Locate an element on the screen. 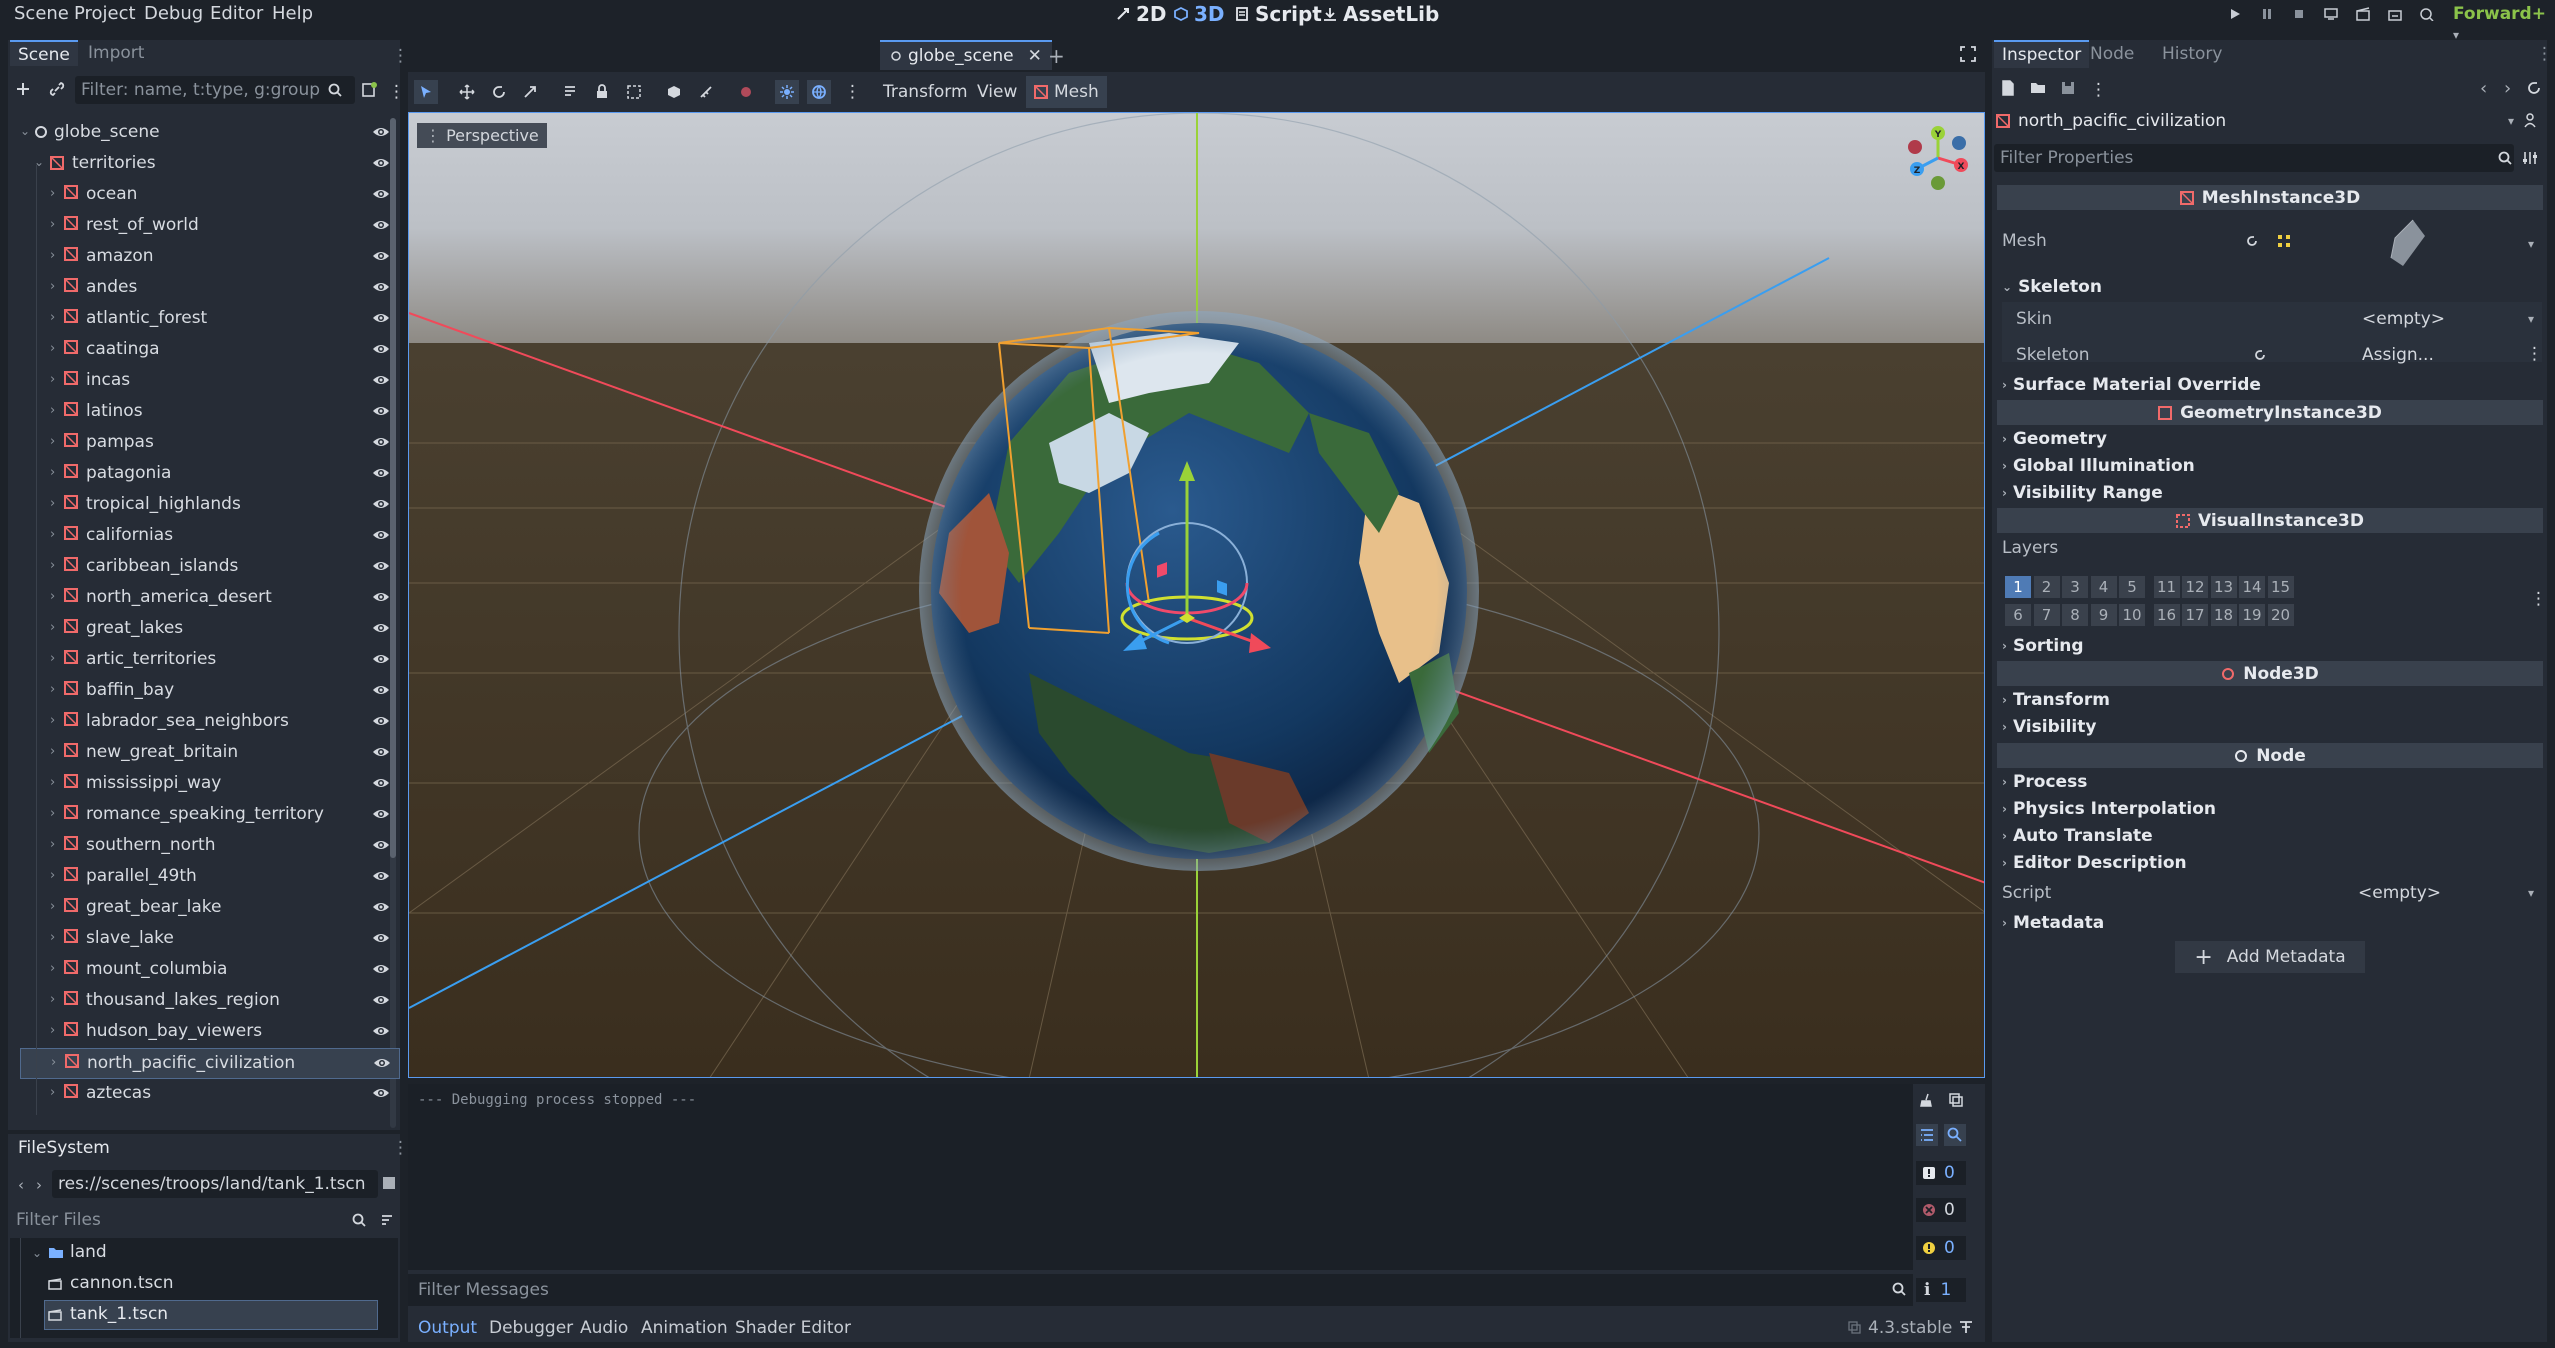 This screenshot has height=1348, width=2555. workspace-assetlib: AssetLib is located at coordinates (1380, 14).